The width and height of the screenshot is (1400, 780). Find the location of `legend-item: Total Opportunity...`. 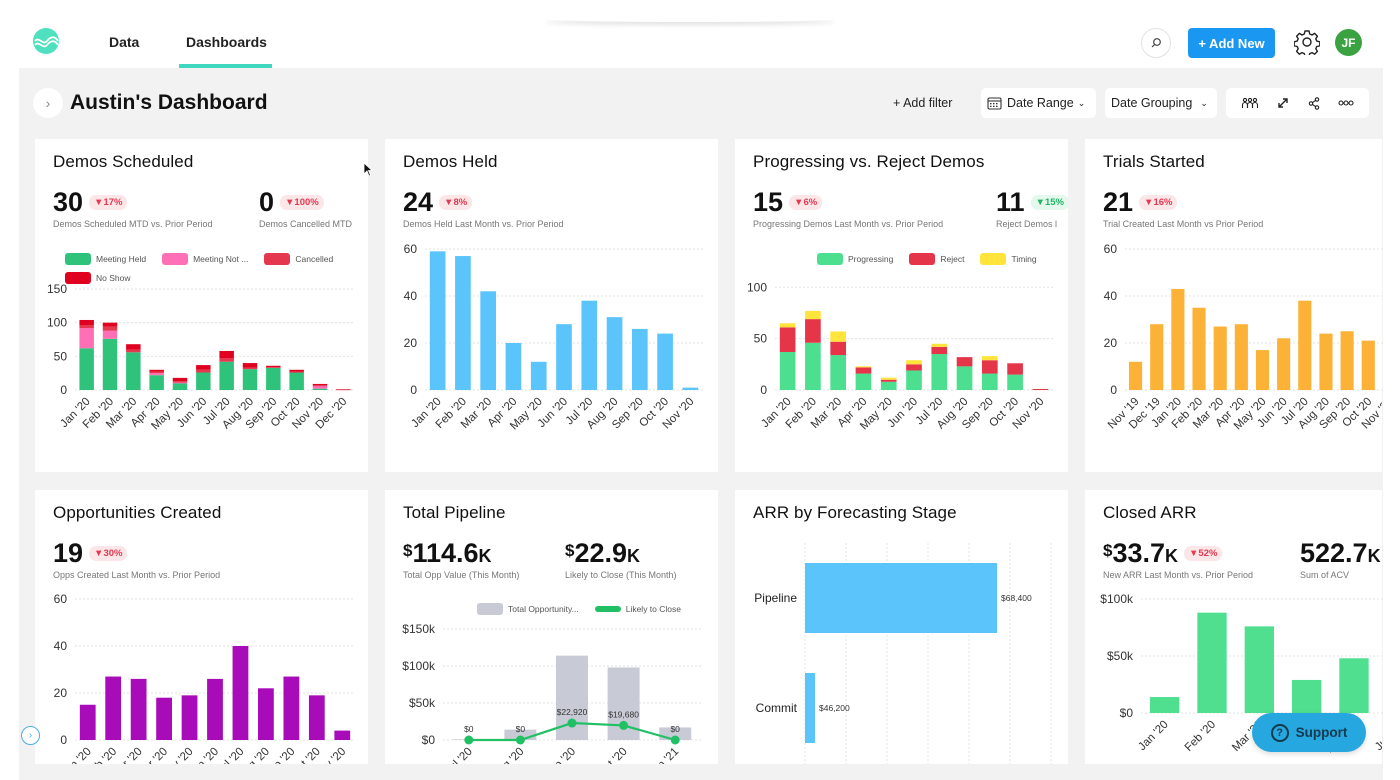

legend-item: Total Opportunity... is located at coordinates (528, 608).